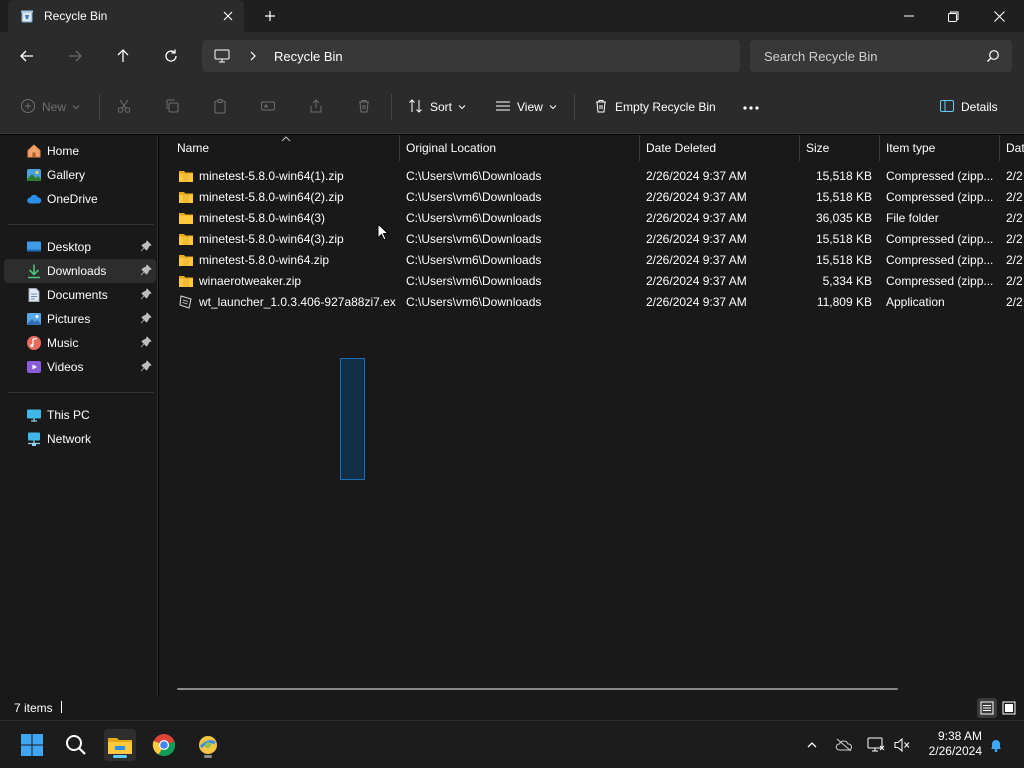 The image size is (1024, 768). I want to click on sidebar-item-this-pc: This PC, so click(80, 415).